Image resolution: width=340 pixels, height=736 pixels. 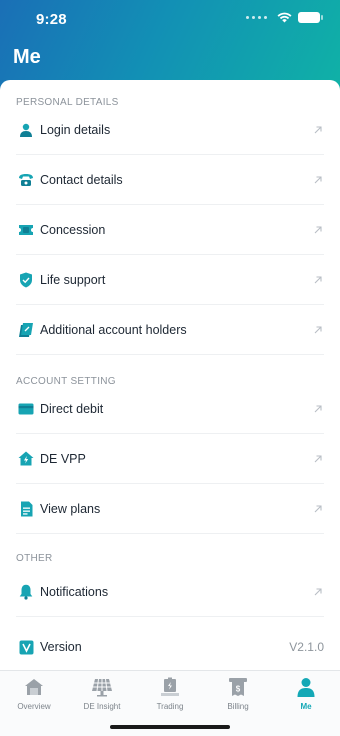 I want to click on phone-icon, so click(x=26, y=180).